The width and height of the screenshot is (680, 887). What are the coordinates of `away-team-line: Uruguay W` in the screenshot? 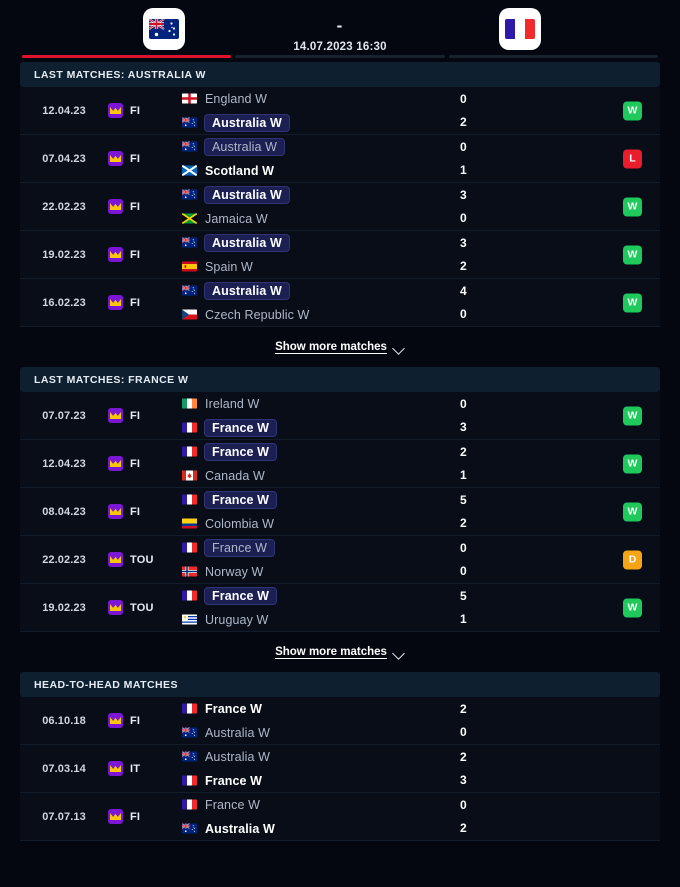 It's located at (421, 620).